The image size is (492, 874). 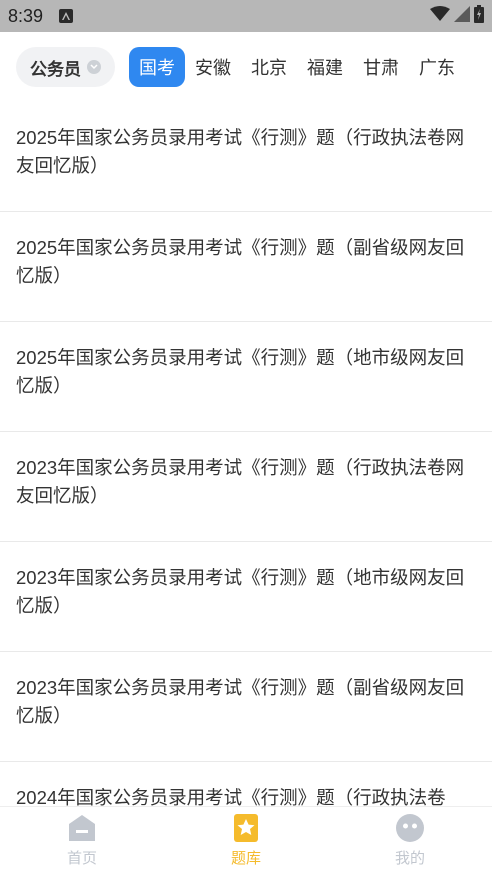 I want to click on list-item: 2023年国家公务员录用考试《行测》题（地市级网友回忆版）, so click(x=246, y=597).